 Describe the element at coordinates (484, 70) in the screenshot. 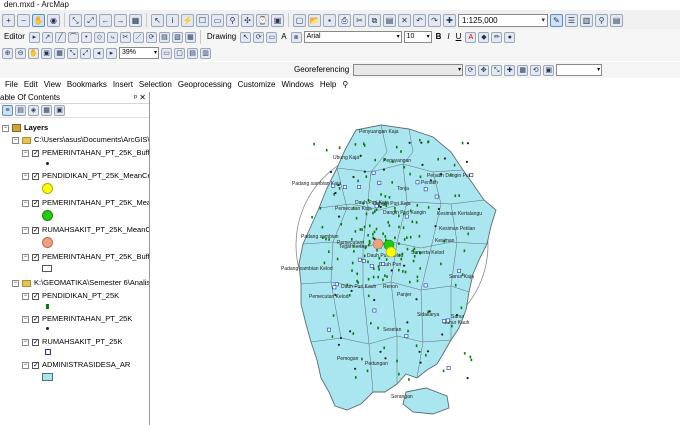

I see `shift-icon: ✥` at that location.